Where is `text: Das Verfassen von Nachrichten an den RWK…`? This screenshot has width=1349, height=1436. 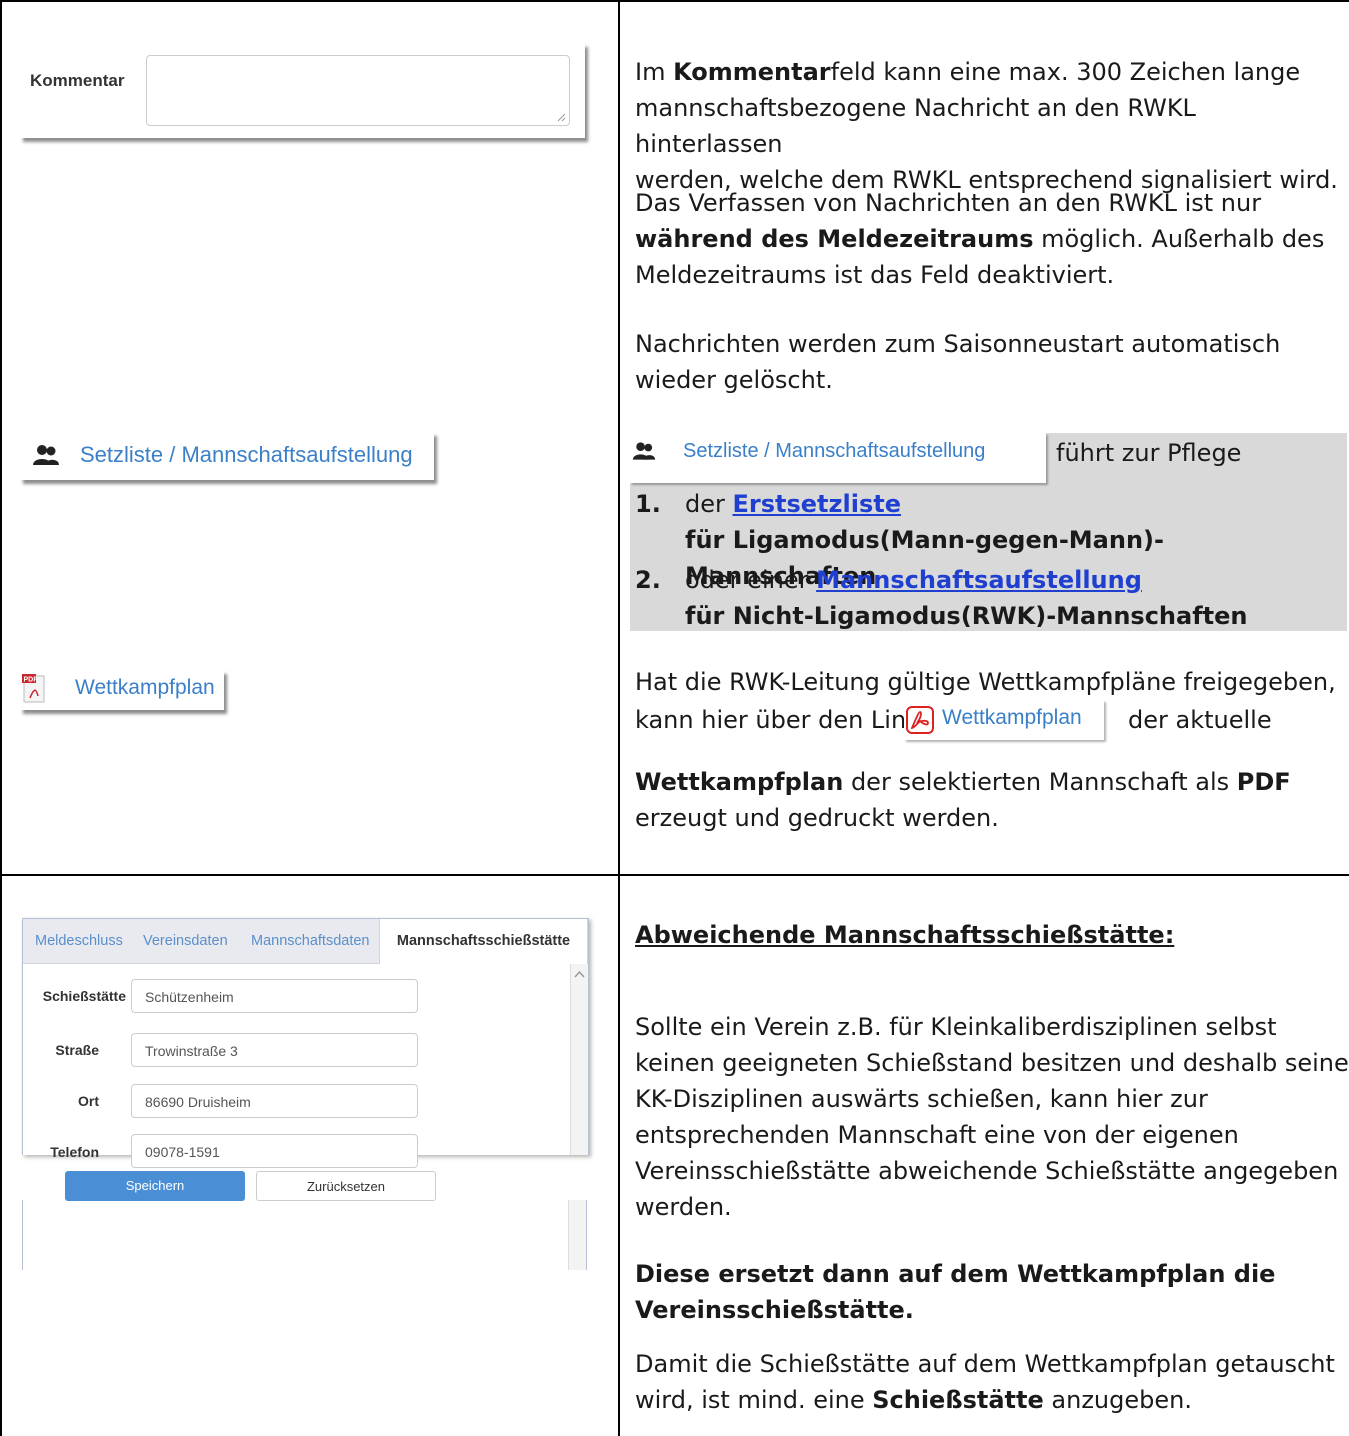 text: Das Verfassen von Nachrichten an den RWK… is located at coordinates (948, 203).